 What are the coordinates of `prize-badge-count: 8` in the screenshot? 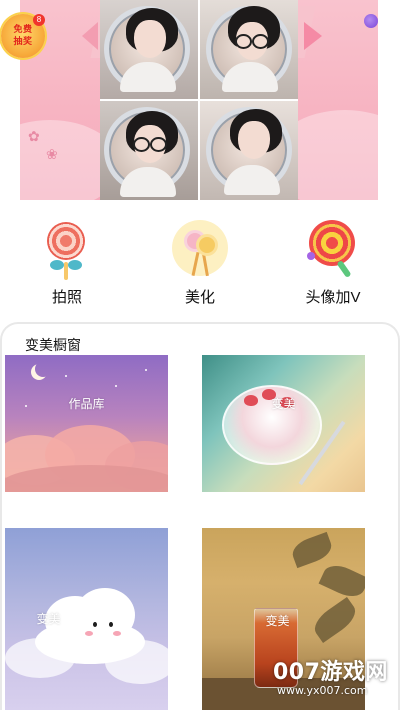 It's located at (39, 20).